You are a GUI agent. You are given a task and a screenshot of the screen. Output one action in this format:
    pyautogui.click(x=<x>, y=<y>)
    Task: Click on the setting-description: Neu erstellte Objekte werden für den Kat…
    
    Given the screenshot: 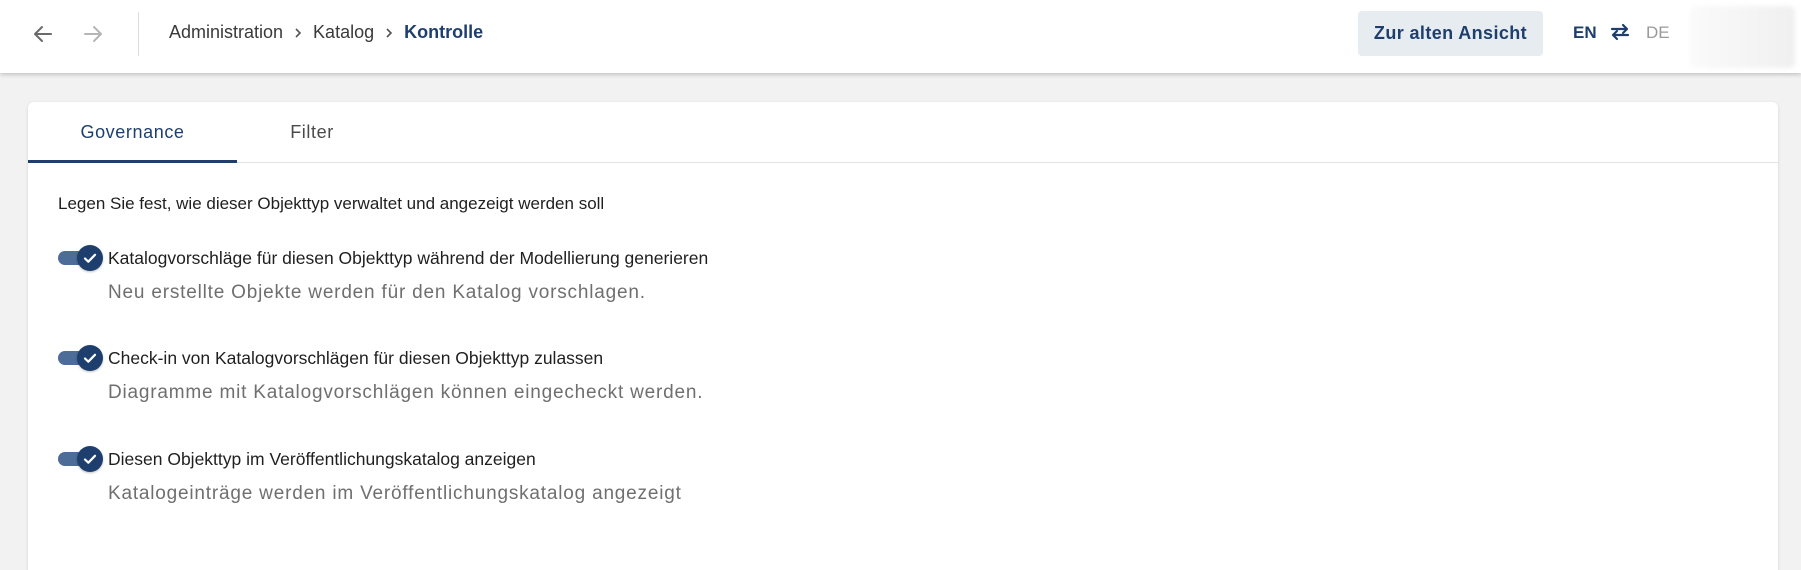 What is the action you would take?
    pyautogui.click(x=377, y=292)
    